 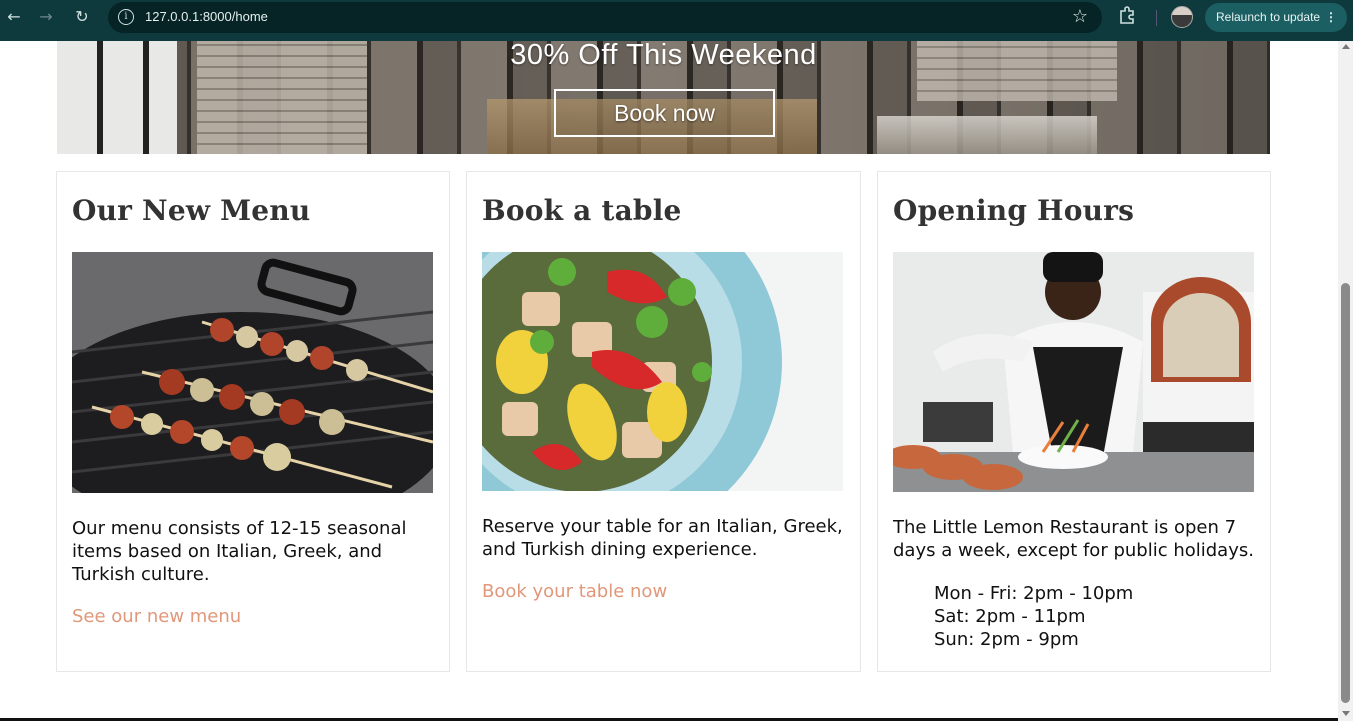 I want to click on hero-banner: 30% Off This Weekend Book now, so click(x=663, y=97).